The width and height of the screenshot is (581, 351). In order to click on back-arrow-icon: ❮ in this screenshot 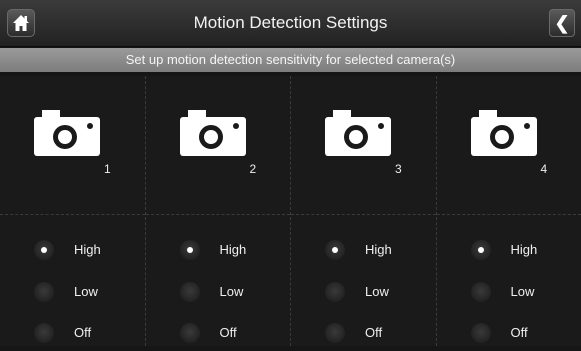, I will do `click(562, 23)`.